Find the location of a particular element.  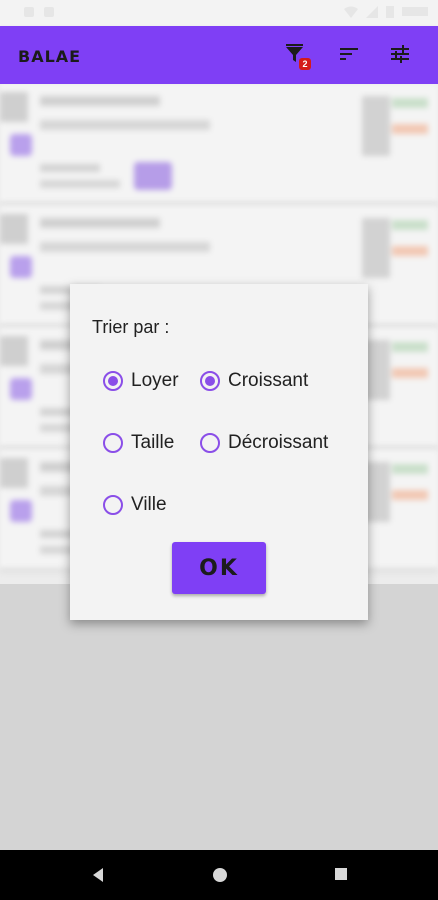

radio-label: Taille is located at coordinates (153, 442).